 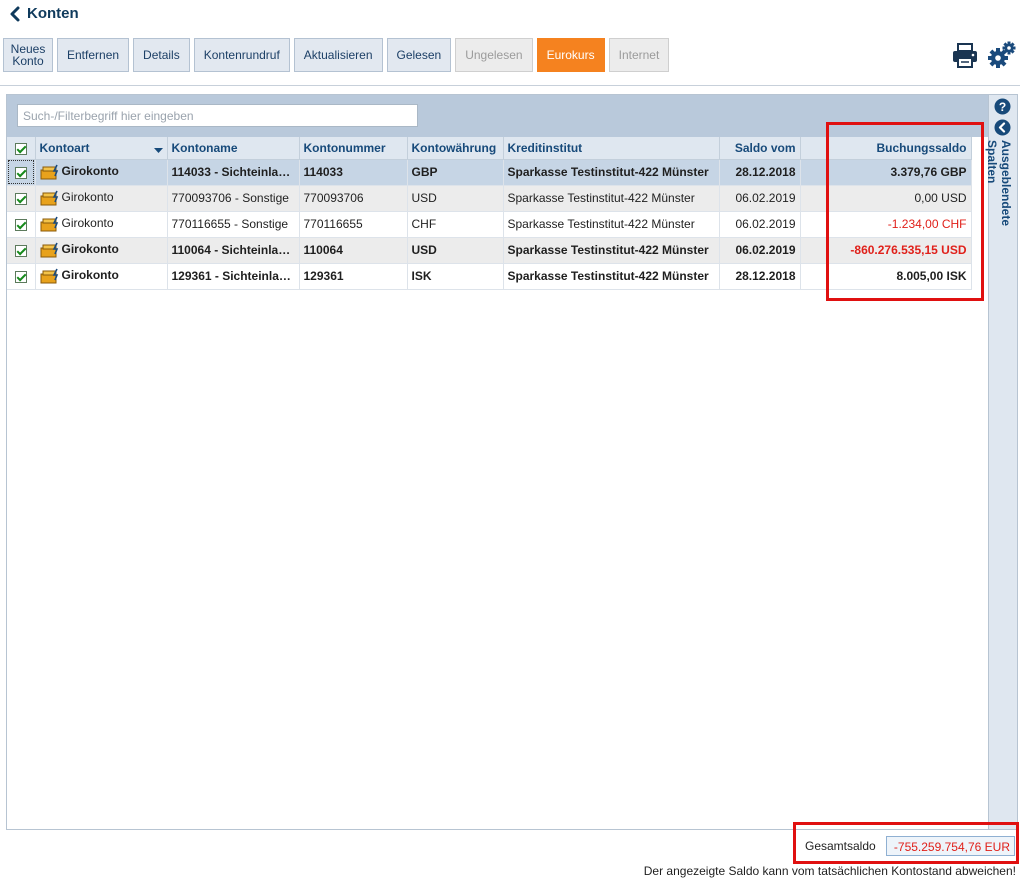 What do you see at coordinates (1002, 127) in the screenshot?
I see `collapse-chevron-icon` at bounding box center [1002, 127].